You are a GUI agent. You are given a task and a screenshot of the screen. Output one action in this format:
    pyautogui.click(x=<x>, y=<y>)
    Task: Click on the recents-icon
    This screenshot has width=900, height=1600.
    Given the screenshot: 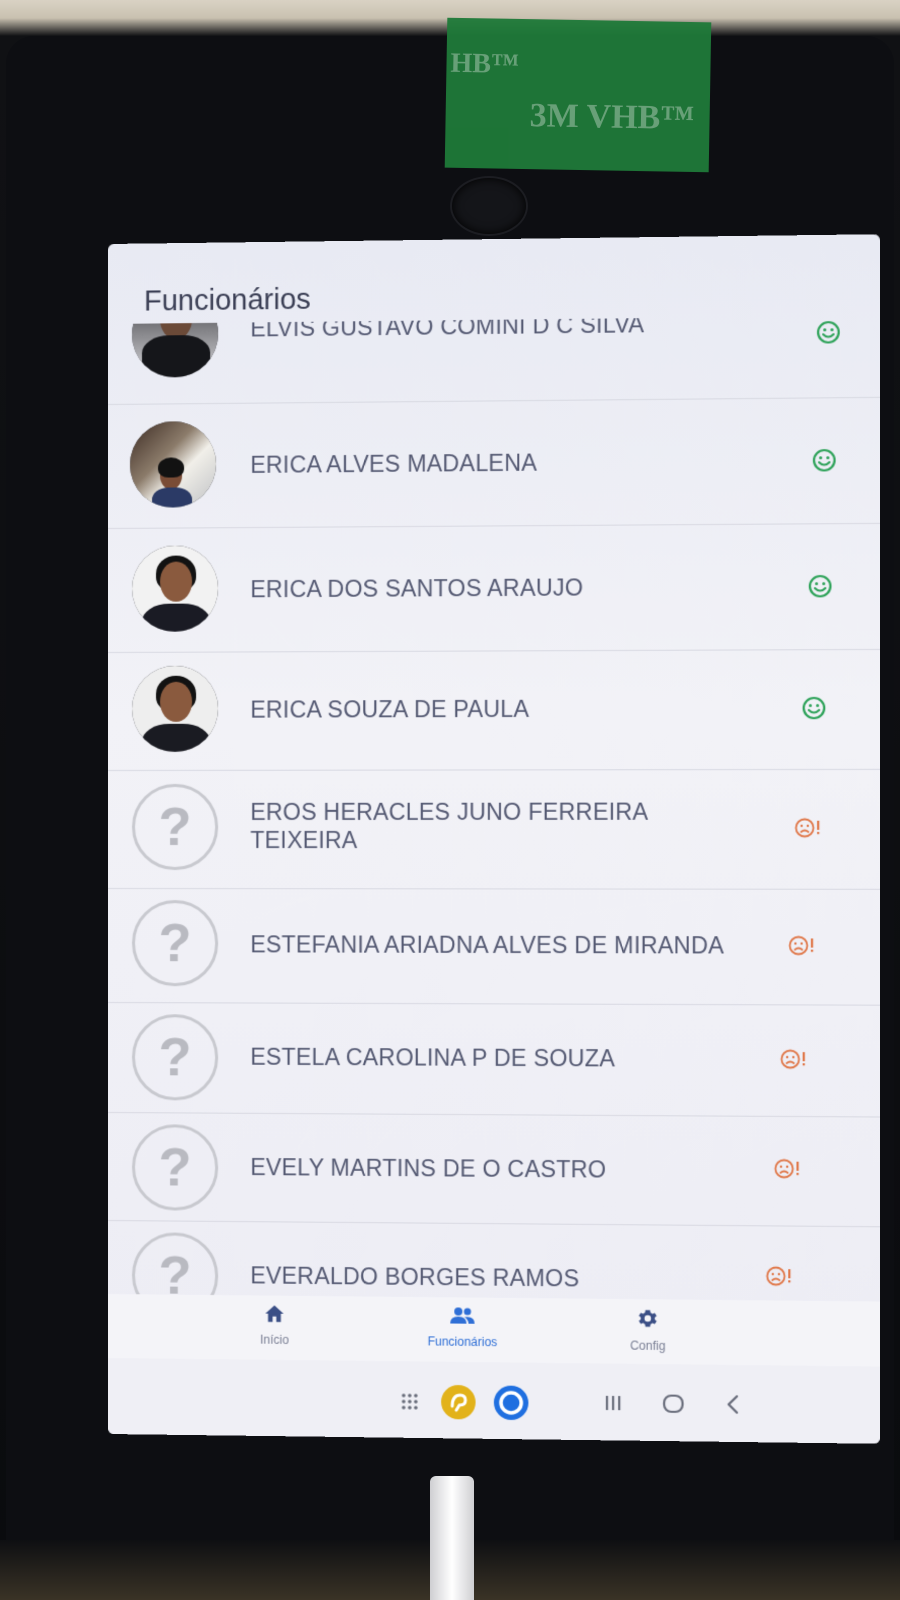 What is the action you would take?
    pyautogui.click(x=613, y=1405)
    